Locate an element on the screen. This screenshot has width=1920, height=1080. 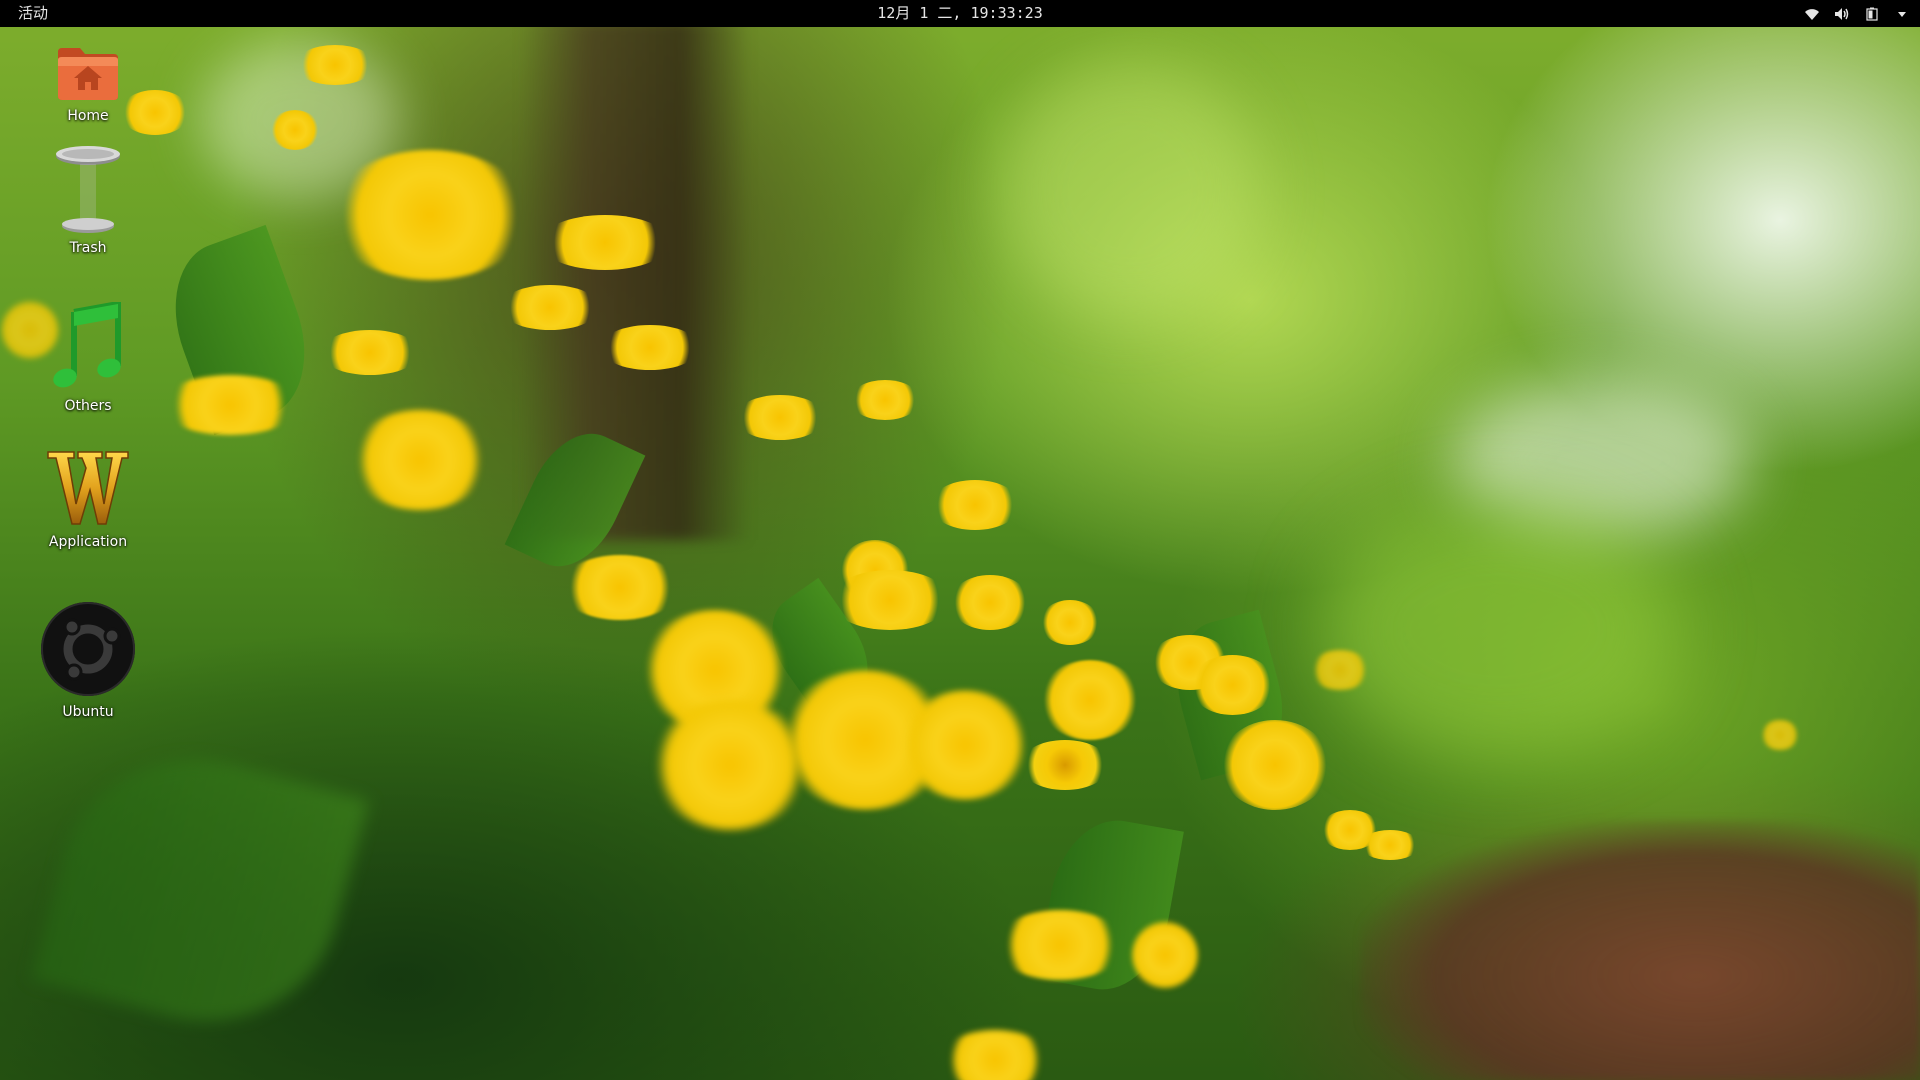
desktop-icon-home: Home is located at coordinates (88, 84).